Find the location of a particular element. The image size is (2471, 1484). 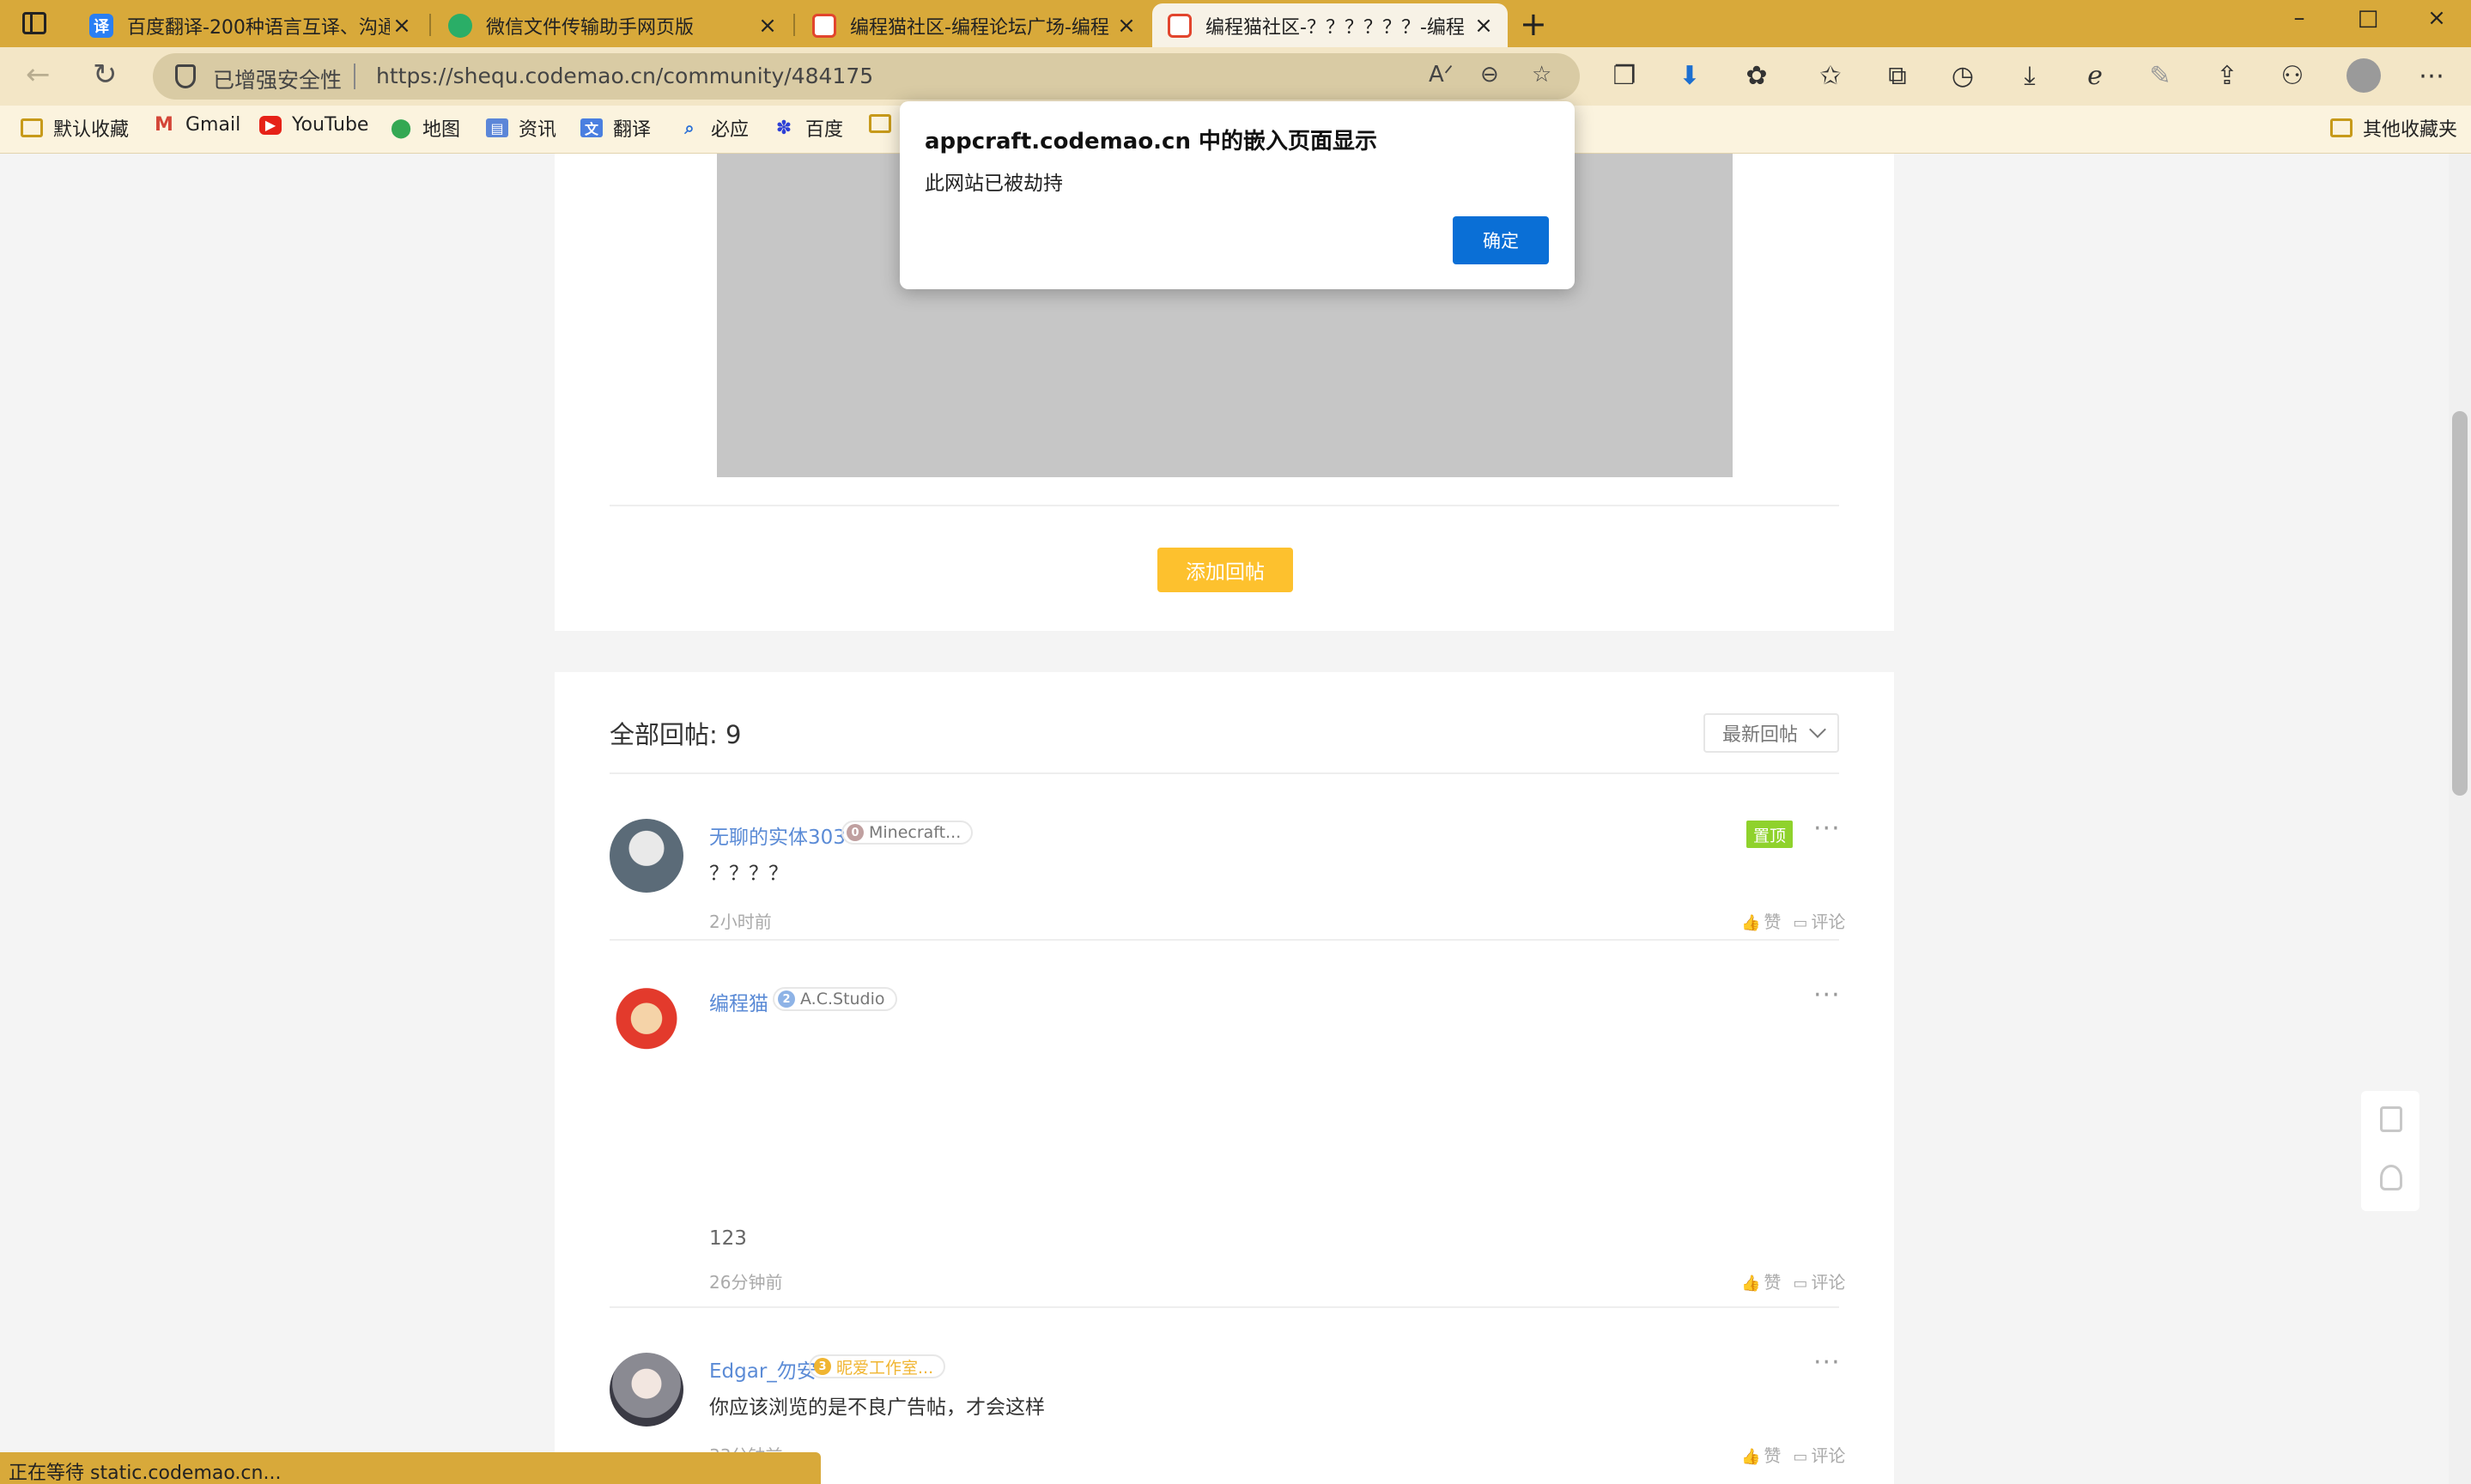

history-icon: ◷ is located at coordinates (1963, 76).